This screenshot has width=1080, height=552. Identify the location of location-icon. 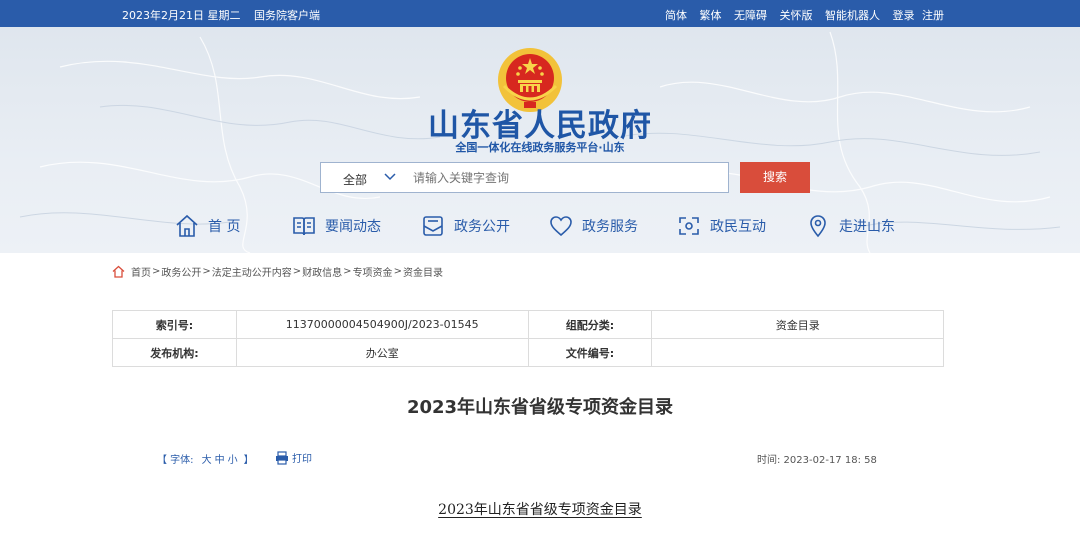
(818, 226).